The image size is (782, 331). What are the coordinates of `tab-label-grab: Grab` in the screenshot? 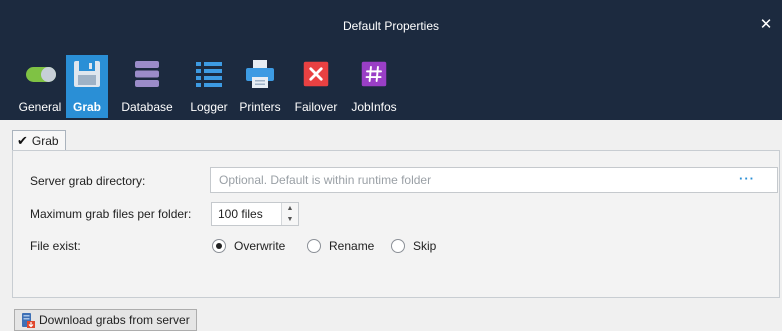 It's located at (86, 107).